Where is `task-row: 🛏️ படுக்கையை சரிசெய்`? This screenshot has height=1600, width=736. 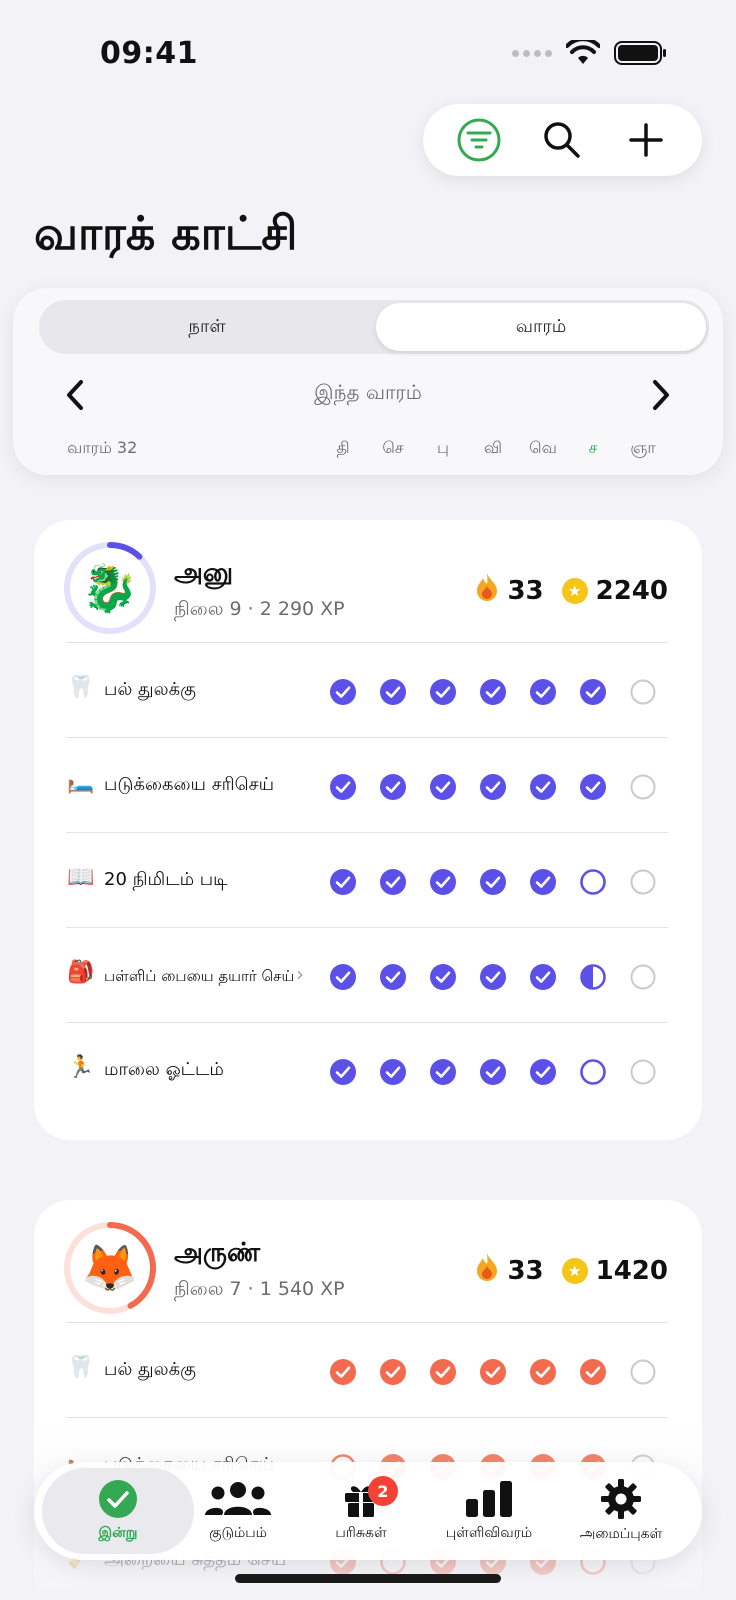
task-row: 🛏️ படுக்கையை சரிசெய் is located at coordinates (367, 785).